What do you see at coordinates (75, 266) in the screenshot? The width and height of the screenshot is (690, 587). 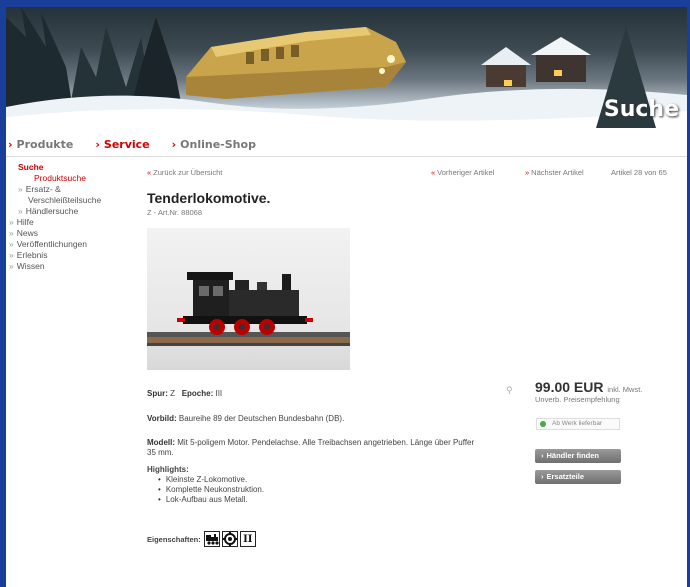 I see `sidebar-item-wissen: » Wissen` at bounding box center [75, 266].